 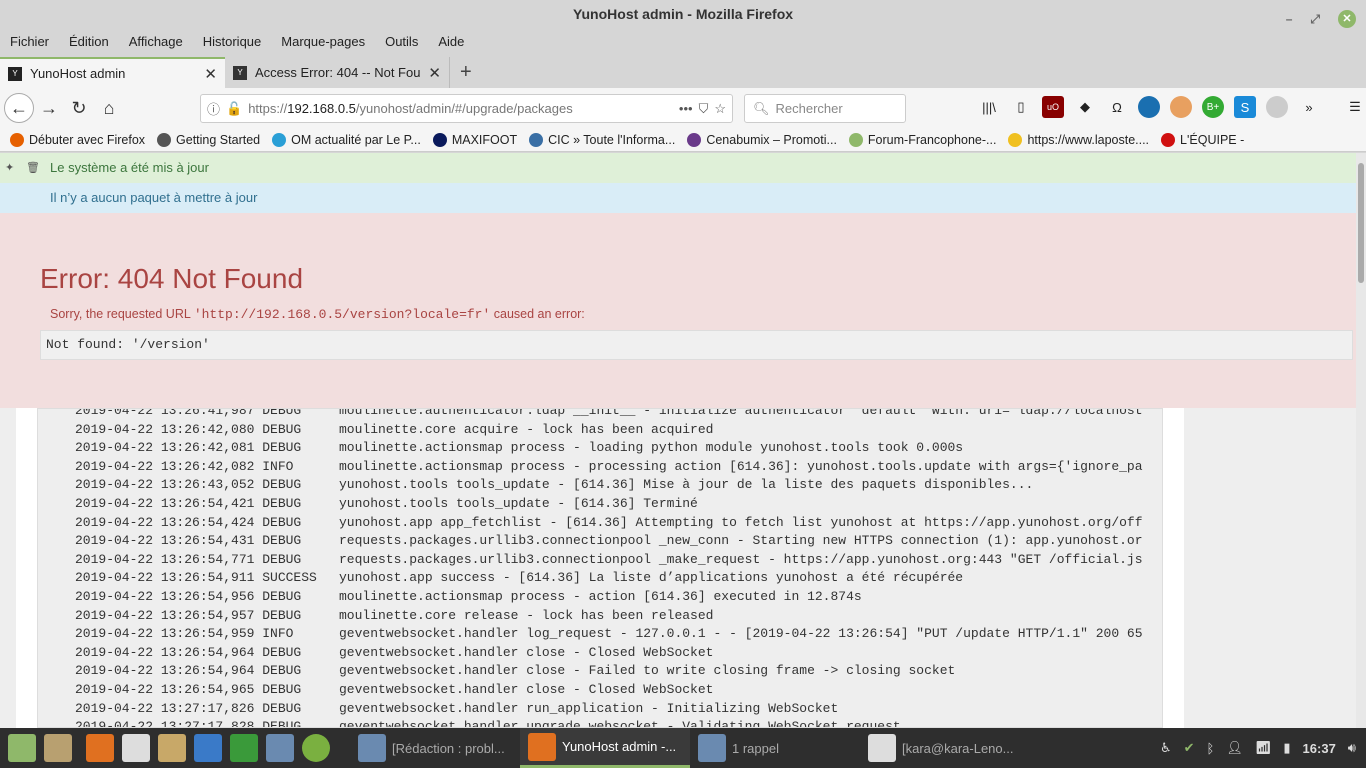 I want to click on battery-icon: ▮, so click(x=1286, y=748).